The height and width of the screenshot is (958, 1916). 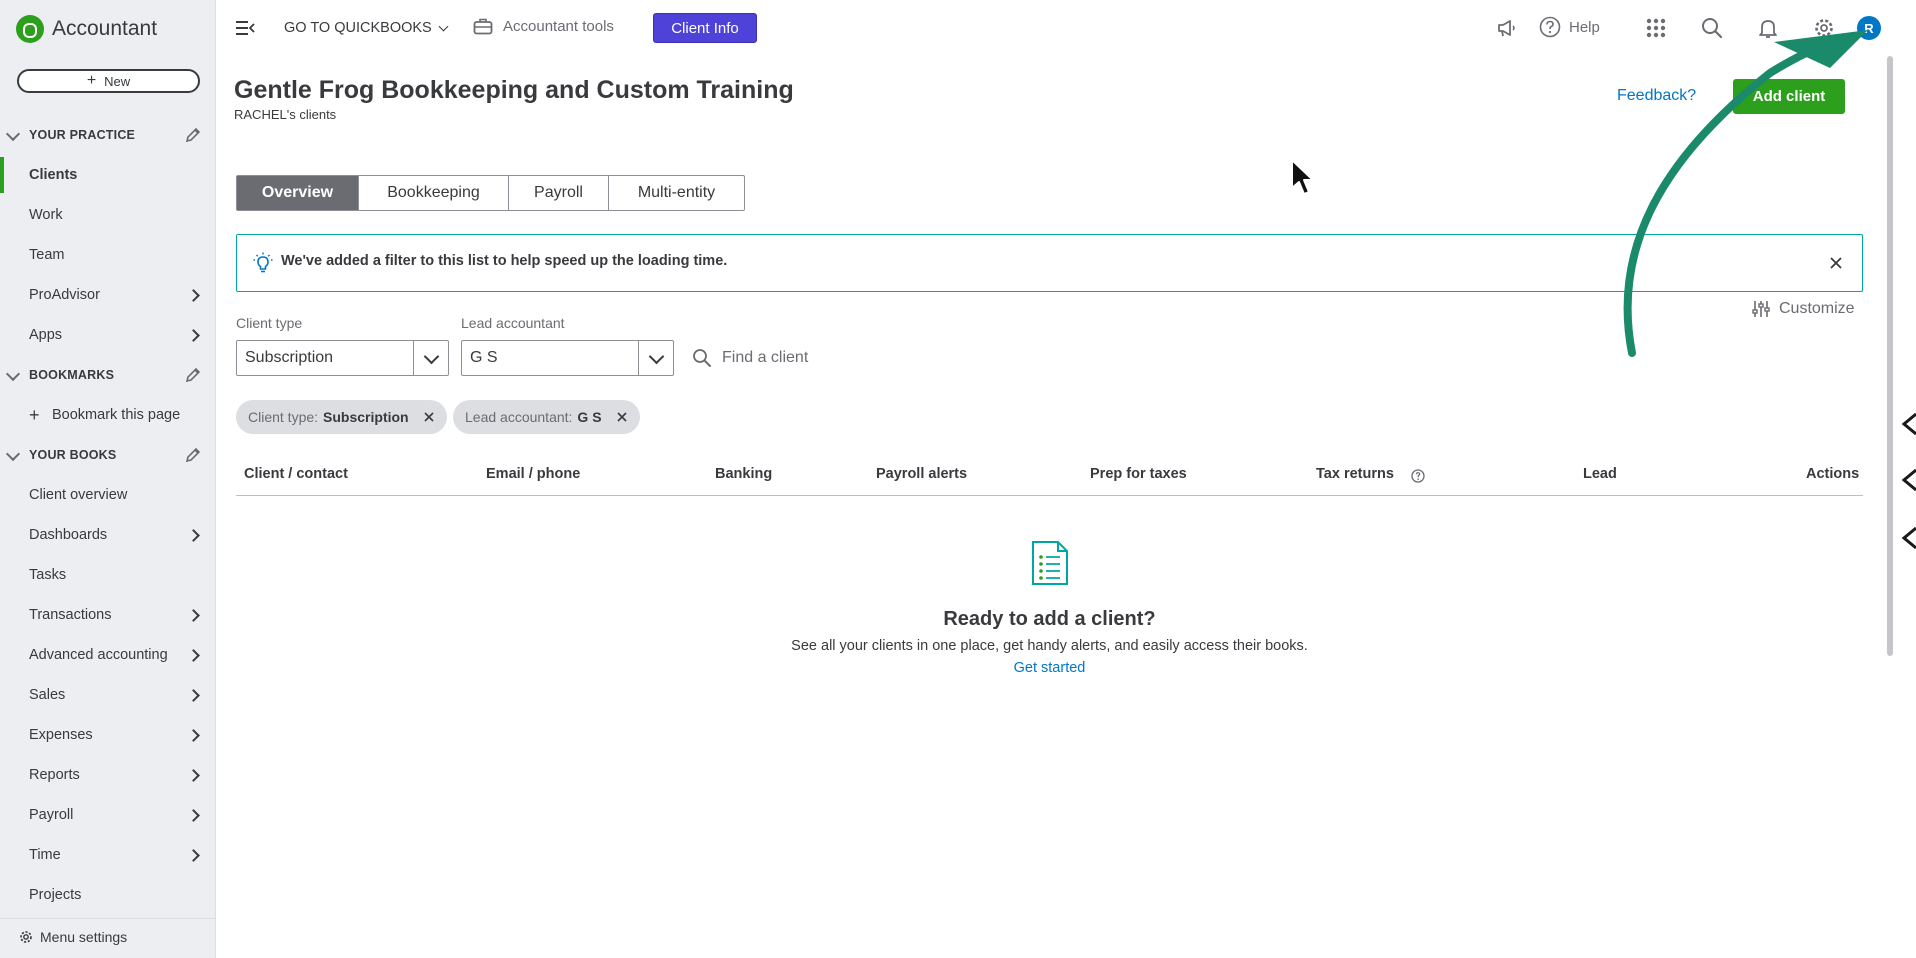 I want to click on megaphone-icon, so click(x=1506, y=28).